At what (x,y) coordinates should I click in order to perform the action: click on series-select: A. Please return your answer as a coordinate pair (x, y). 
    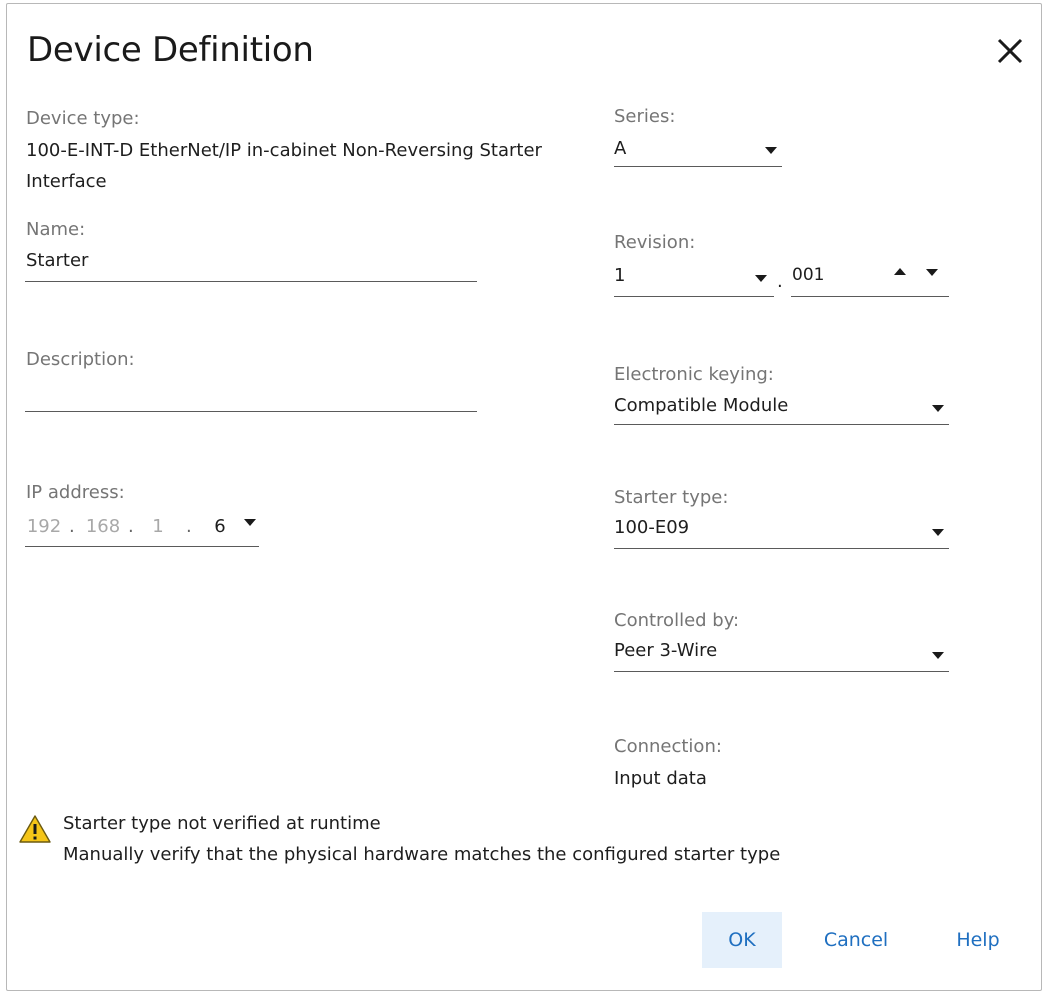
    Looking at the image, I should click on (620, 148).